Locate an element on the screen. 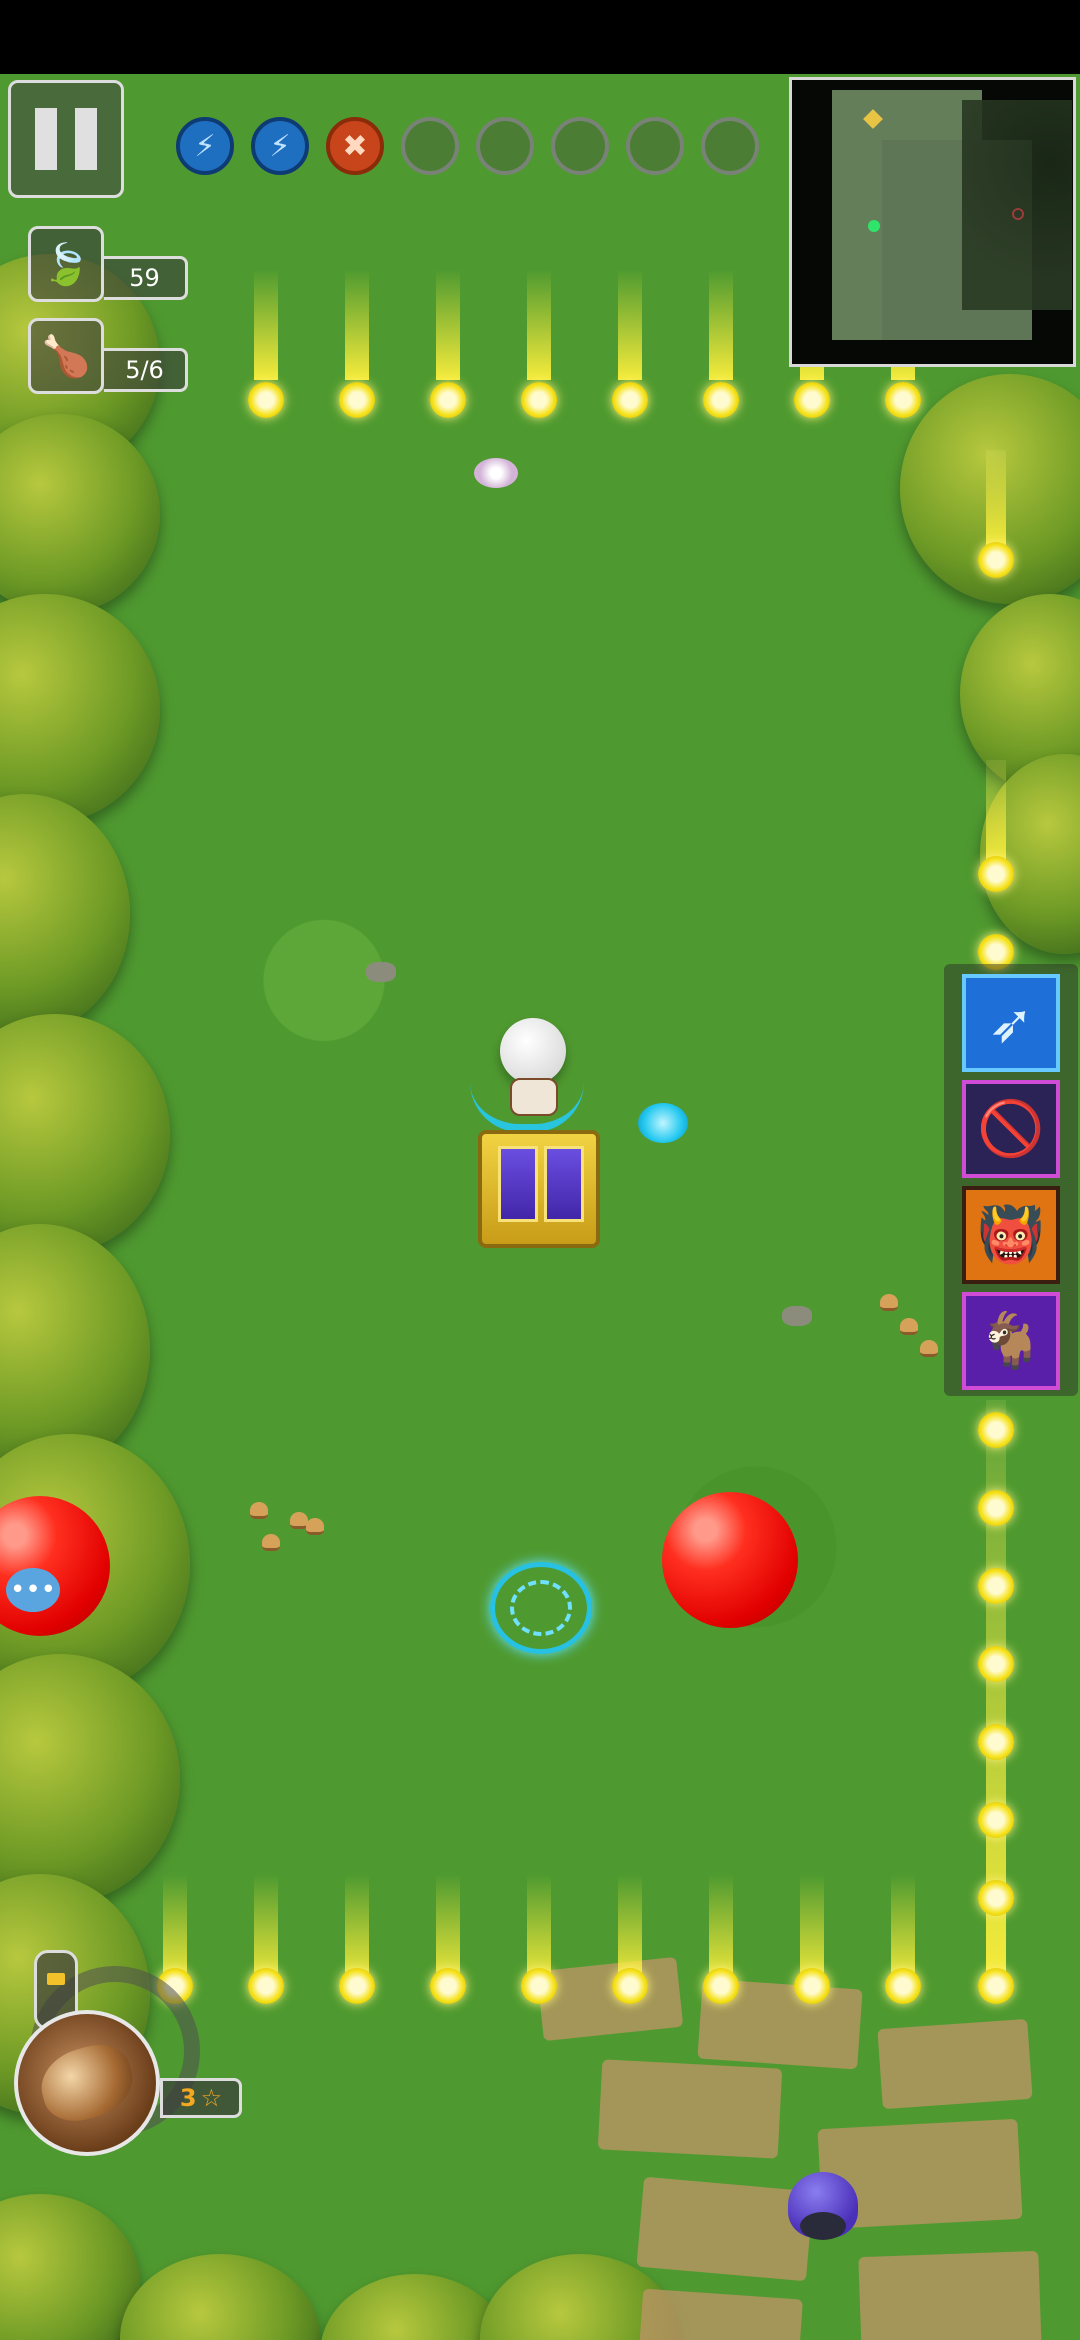  beast-icon: 🐐 is located at coordinates (1011, 1340).